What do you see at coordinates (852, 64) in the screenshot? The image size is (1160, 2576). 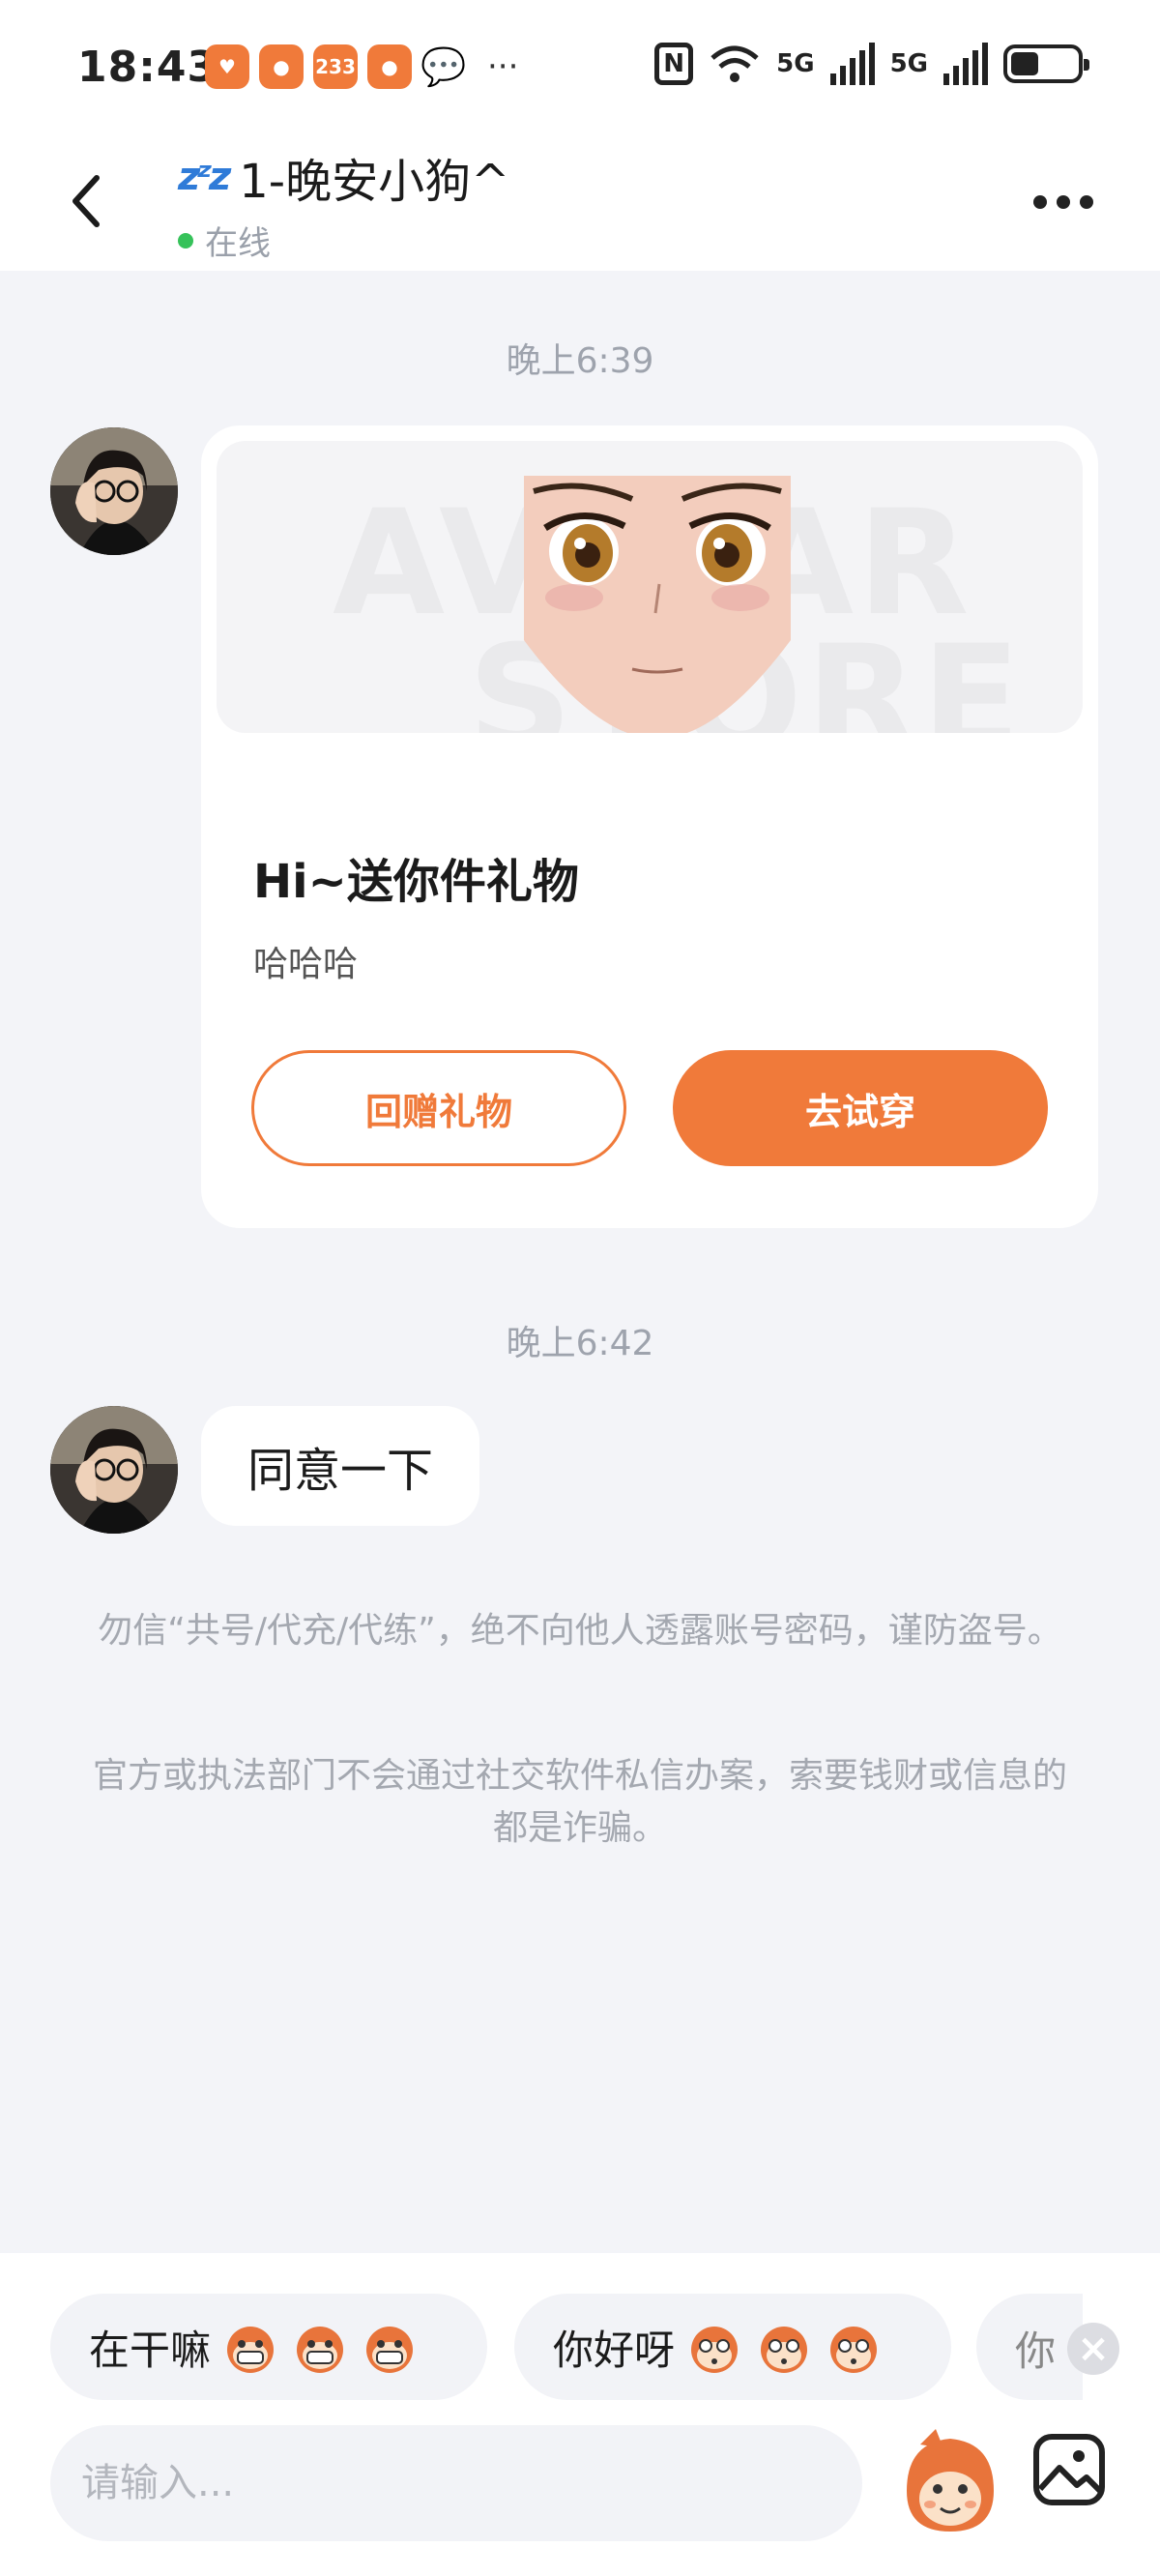 I see `signal-icon` at bounding box center [852, 64].